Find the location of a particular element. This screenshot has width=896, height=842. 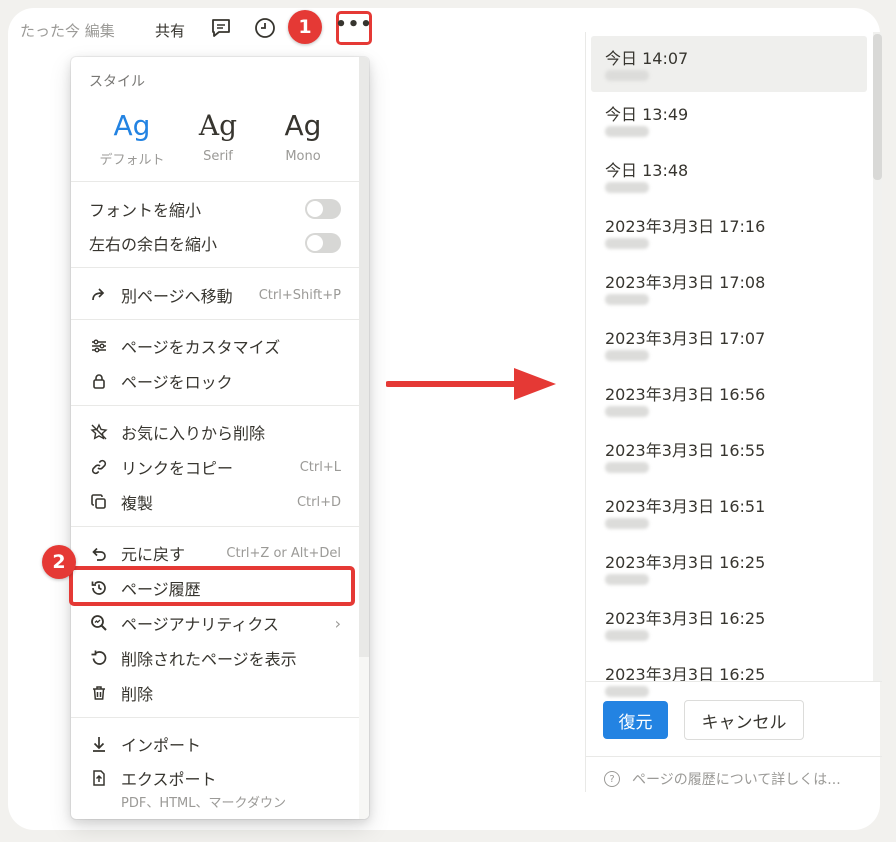

restore-button: 復元 is located at coordinates (635, 720).